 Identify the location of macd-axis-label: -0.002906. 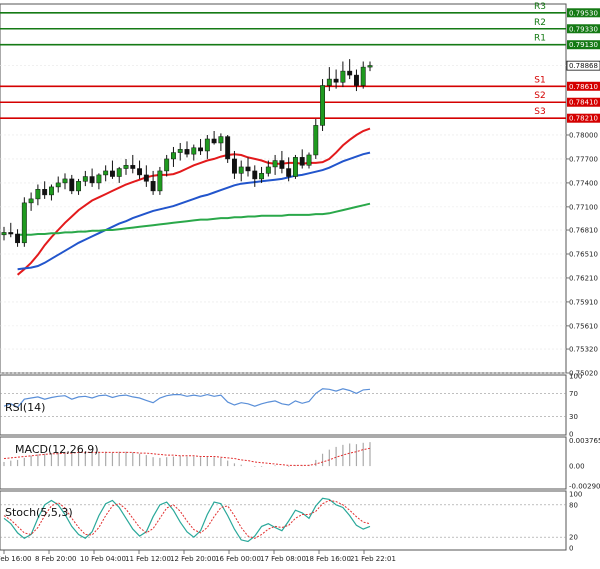
(584, 486).